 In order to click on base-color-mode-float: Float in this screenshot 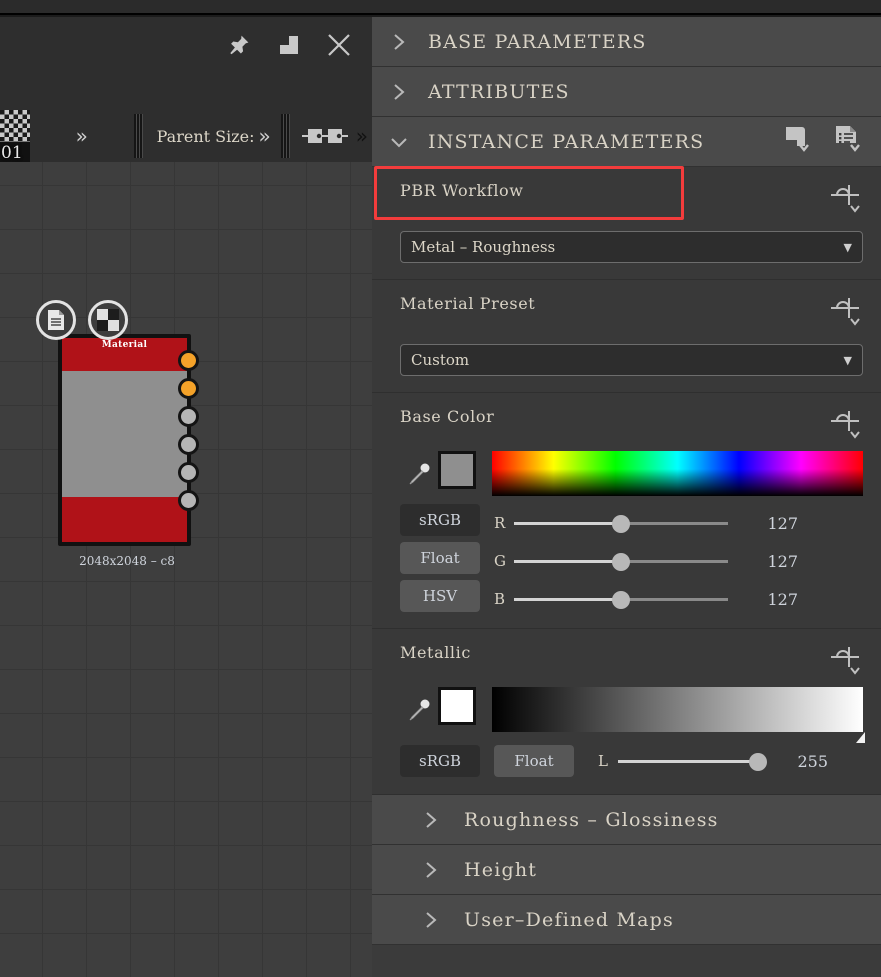, I will do `click(440, 558)`.